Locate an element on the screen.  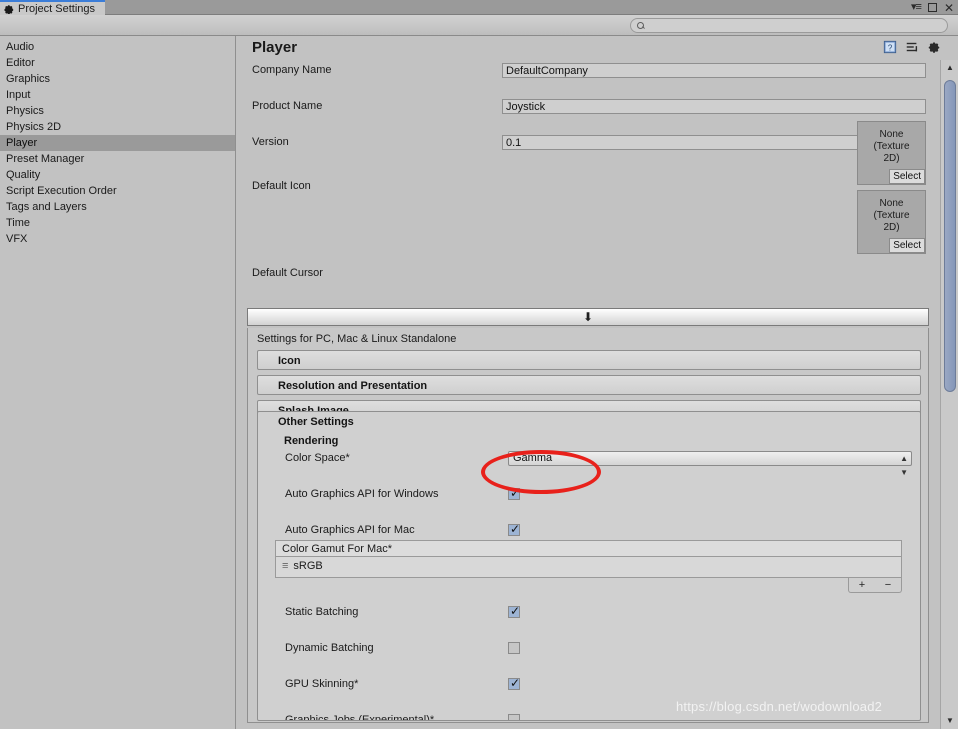
color-gamut-entry-label: sRGB is located at coordinates (308, 566).